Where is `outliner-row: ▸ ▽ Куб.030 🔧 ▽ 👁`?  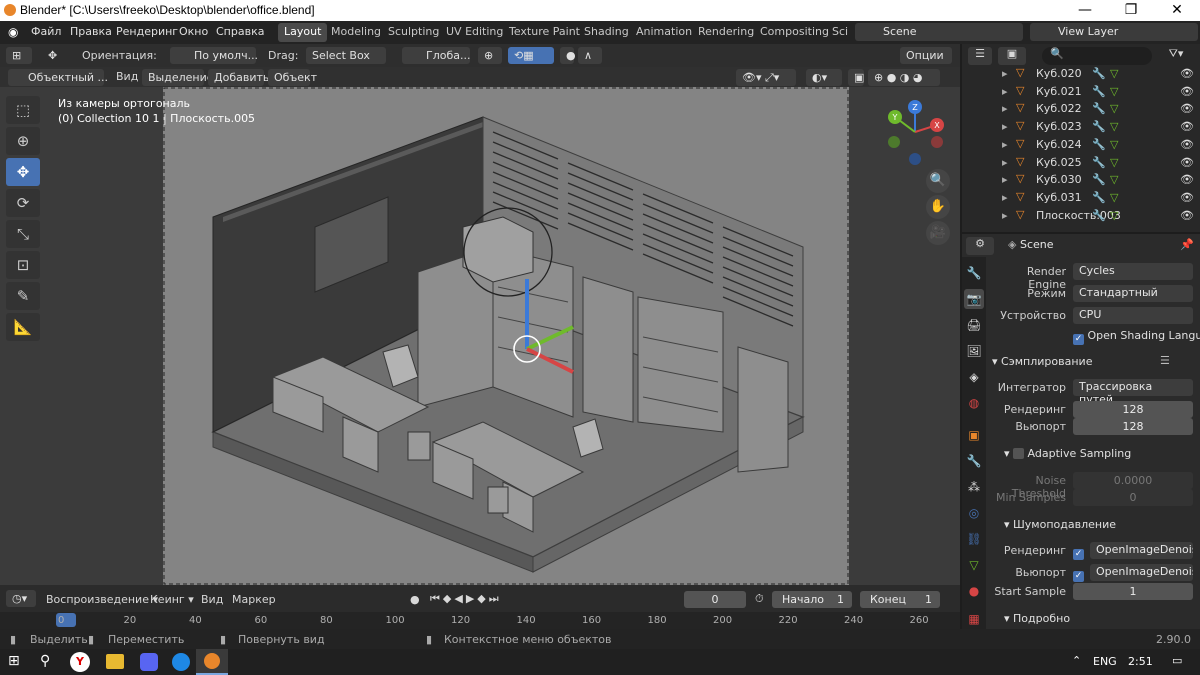 outliner-row: ▸ ▽ Куб.030 🔧 ▽ 👁 is located at coordinates (1081, 180).